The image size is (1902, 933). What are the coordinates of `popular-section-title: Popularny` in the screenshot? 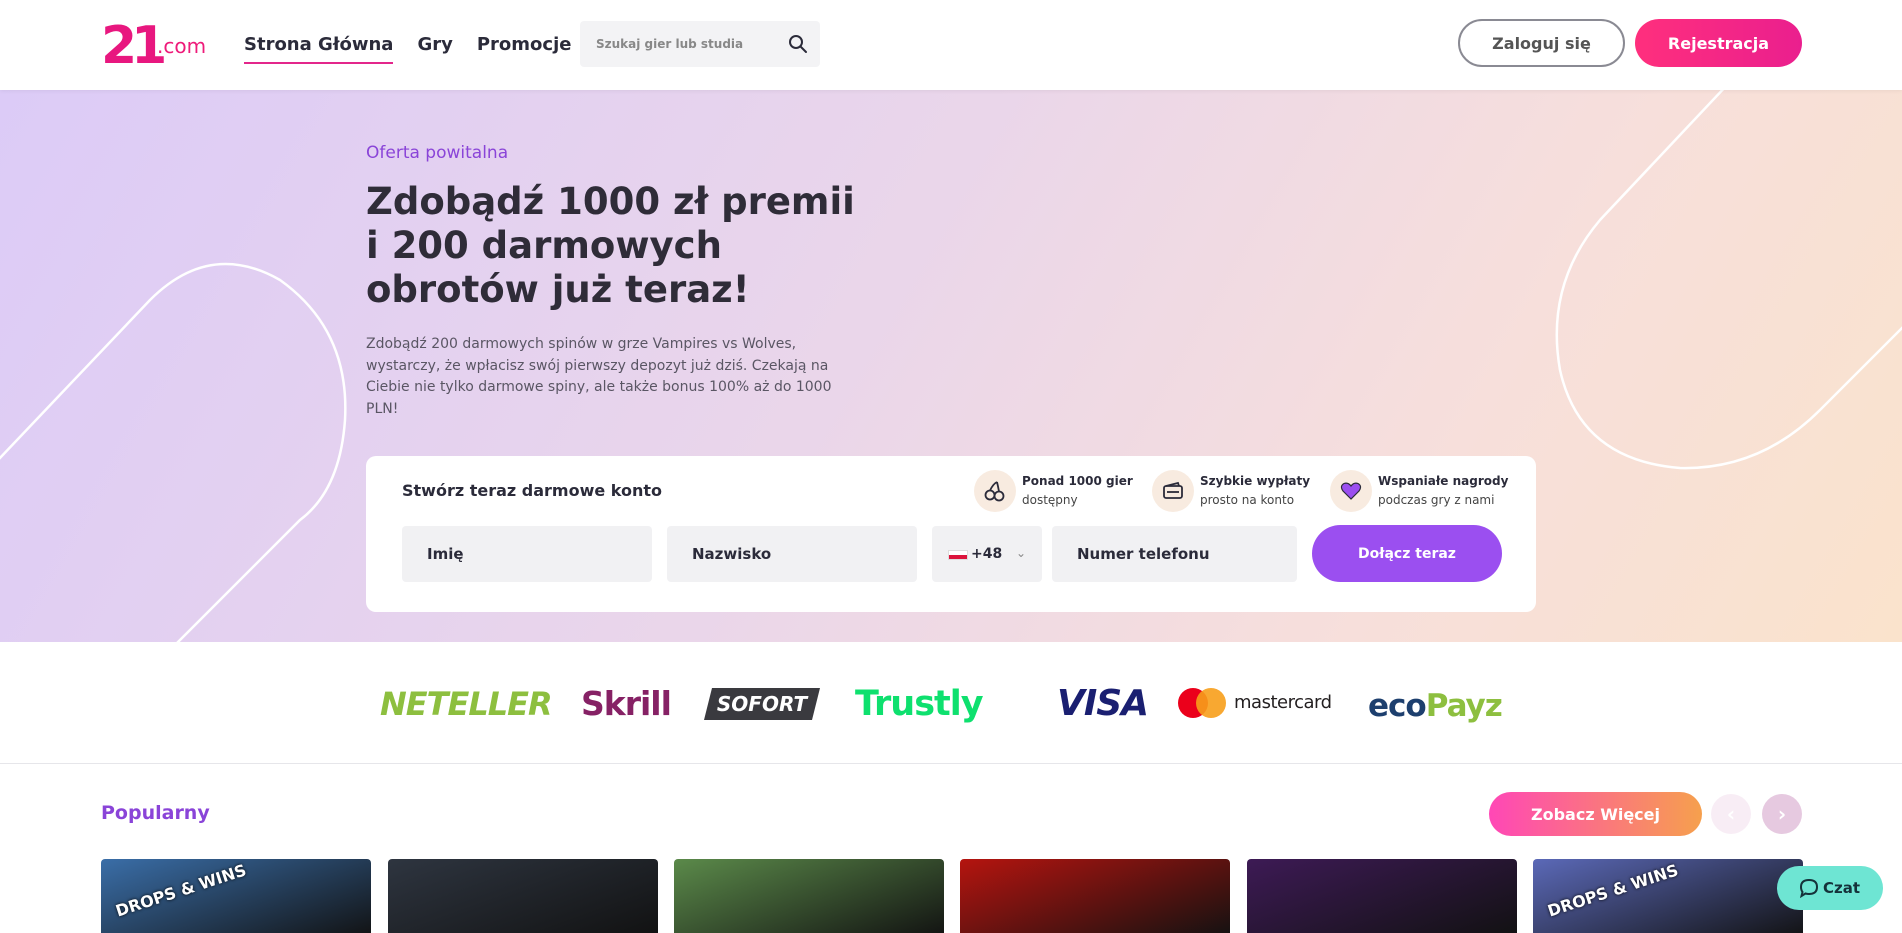 It's located at (155, 813).